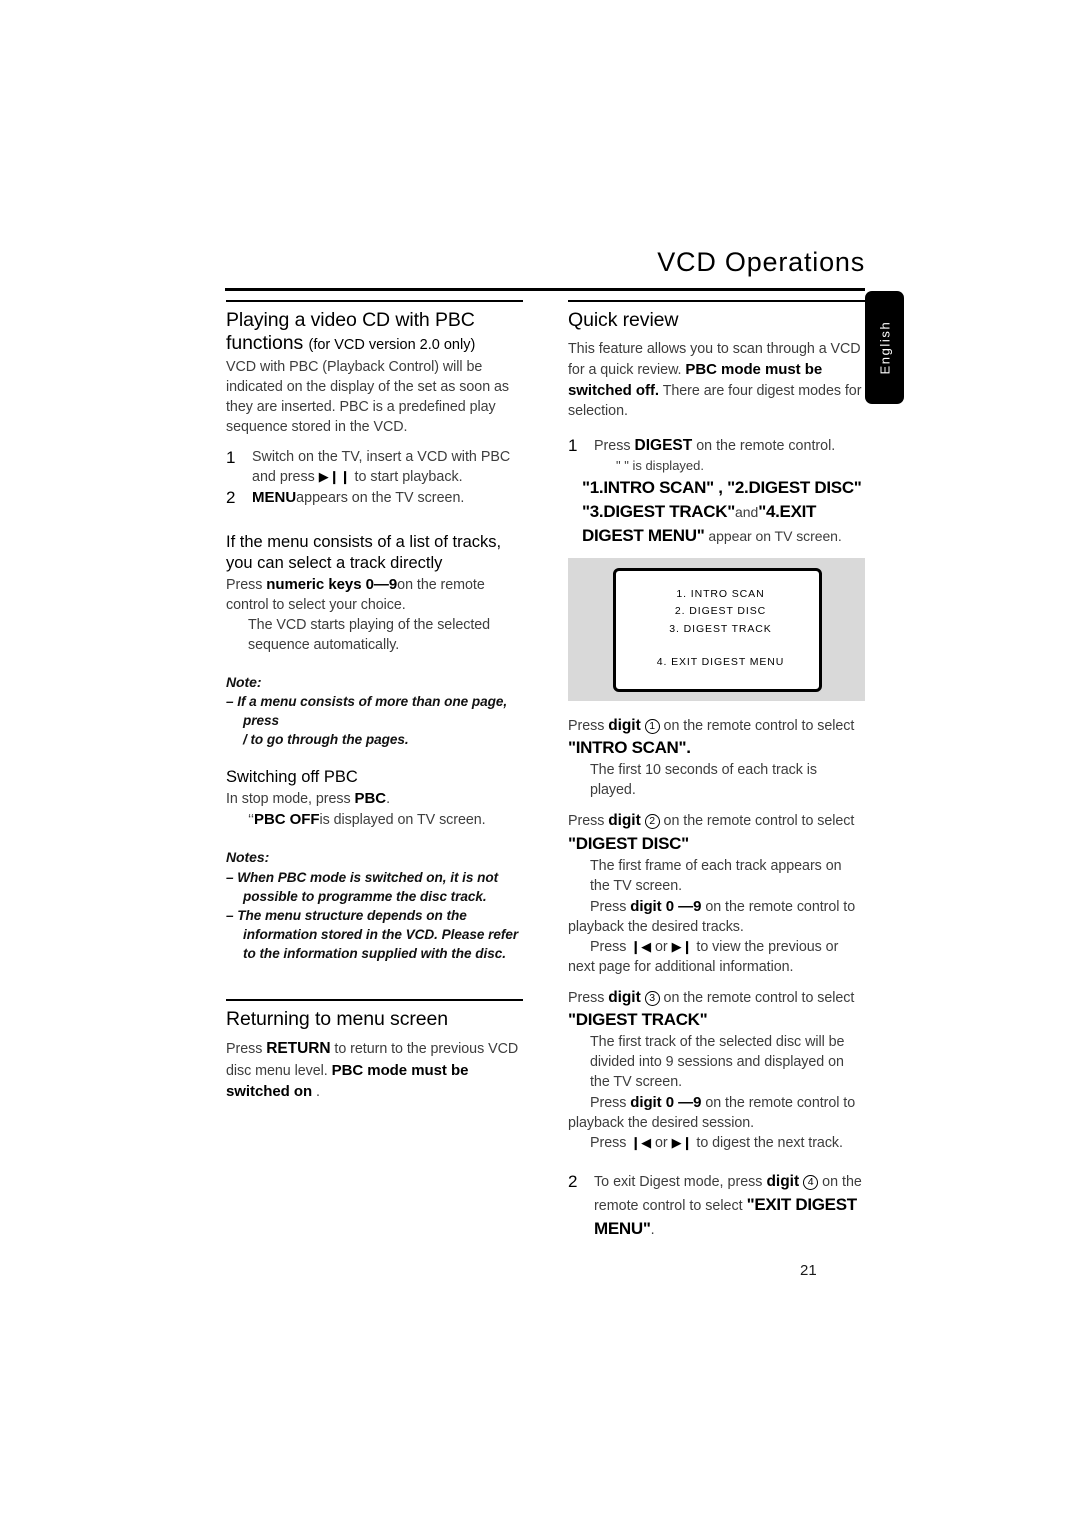 This screenshot has width=1080, height=1528. What do you see at coordinates (682, 1143) in the screenshot?
I see `next-track-icon-2: ▶❙` at bounding box center [682, 1143].